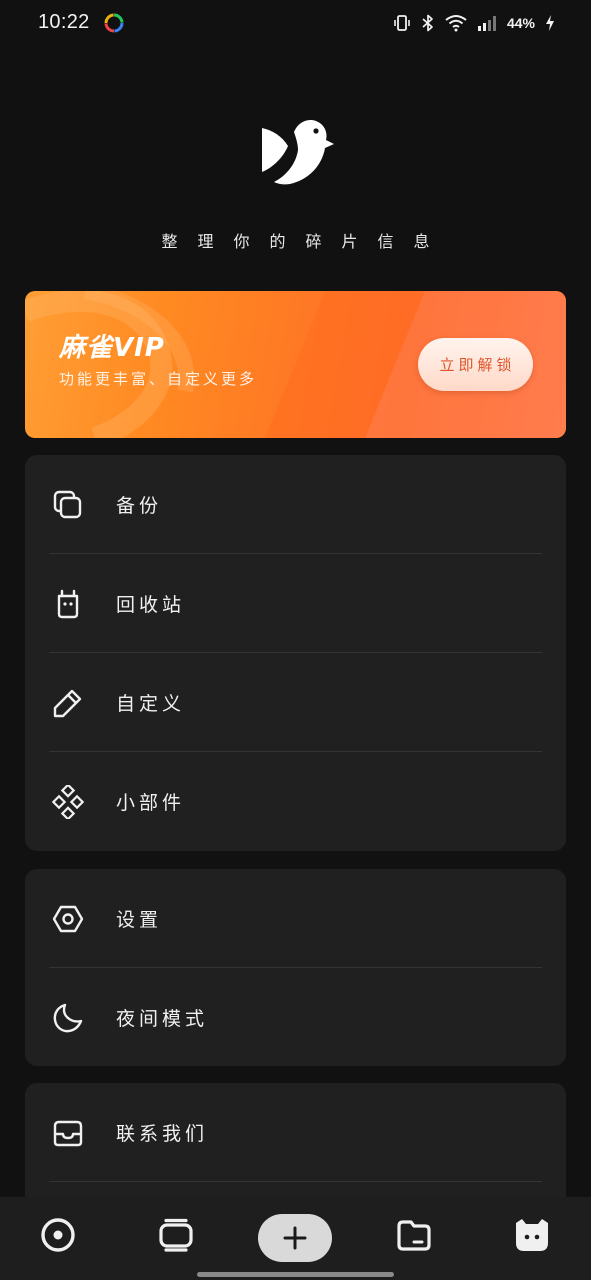 The height and width of the screenshot is (1280, 591). I want to click on vibrate-icon, so click(402, 23).